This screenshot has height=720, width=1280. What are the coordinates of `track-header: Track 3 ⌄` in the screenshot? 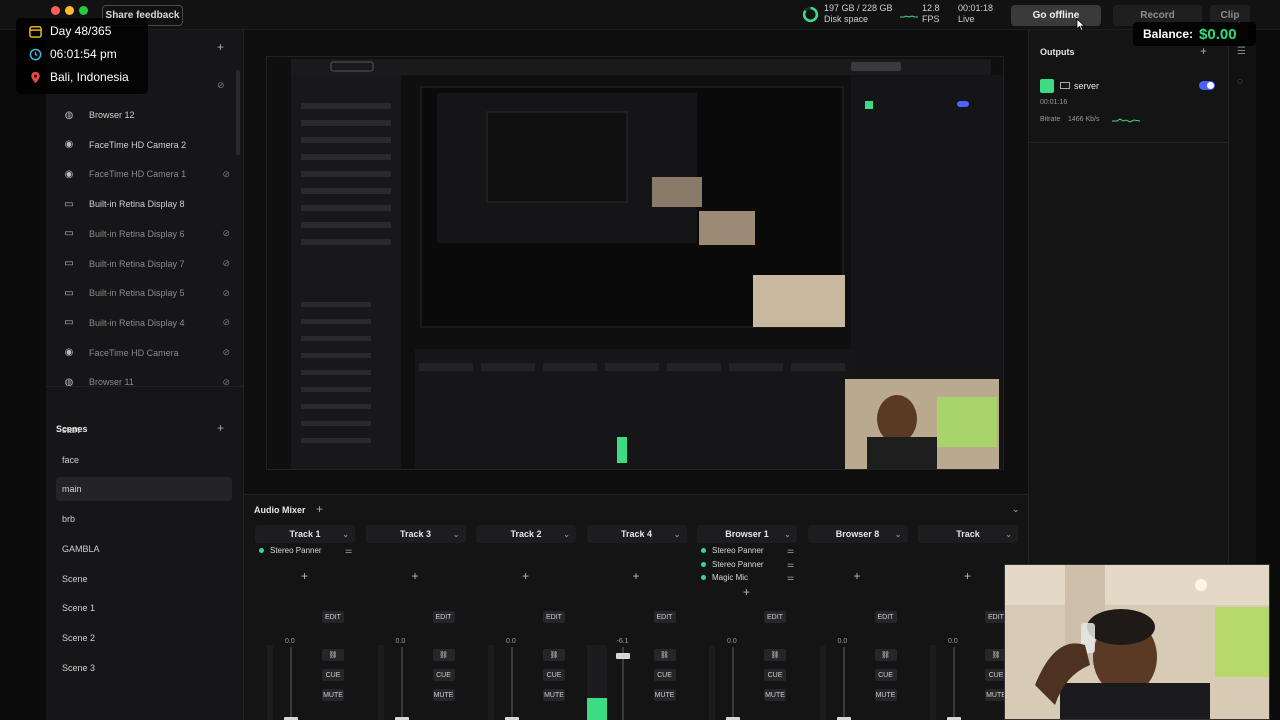 It's located at (415, 534).